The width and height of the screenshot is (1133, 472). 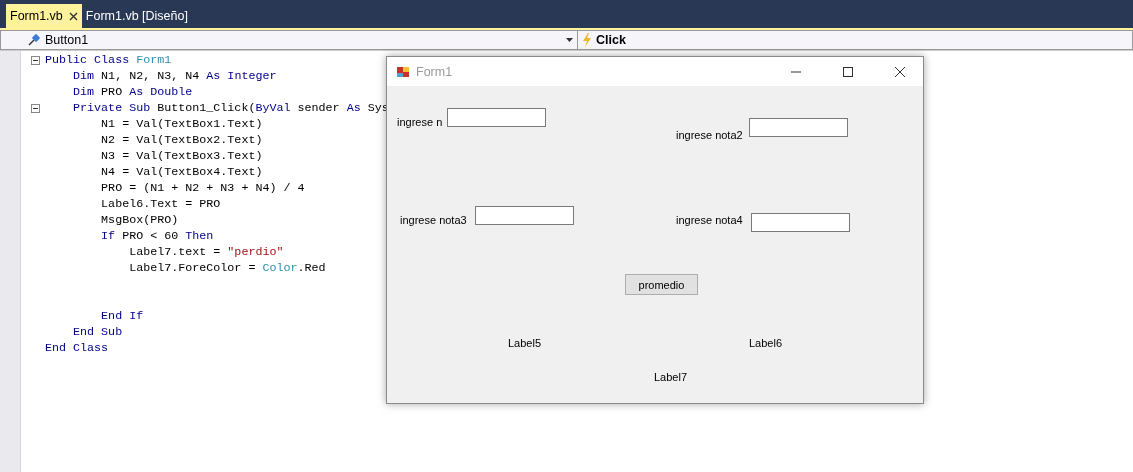 I want to click on code-line: End If, so click(x=122, y=316).